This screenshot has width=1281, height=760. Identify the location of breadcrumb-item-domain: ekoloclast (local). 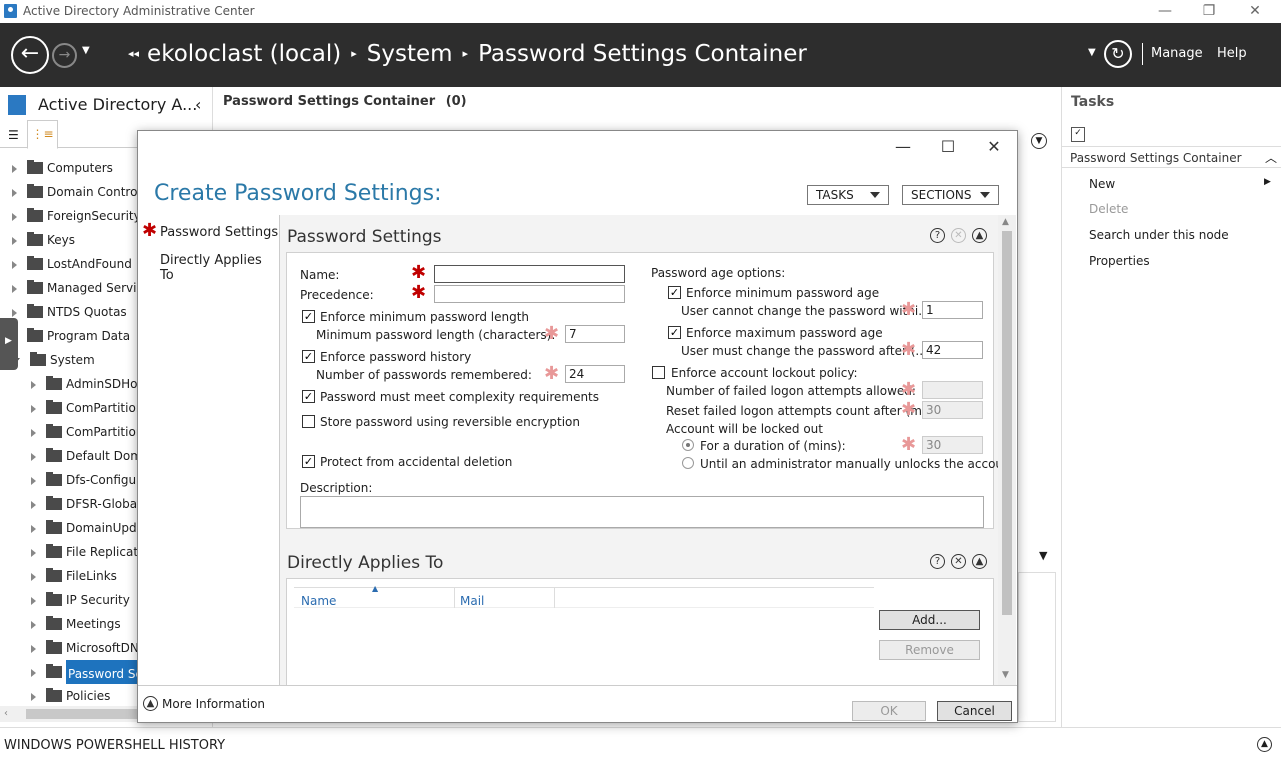
(244, 54).